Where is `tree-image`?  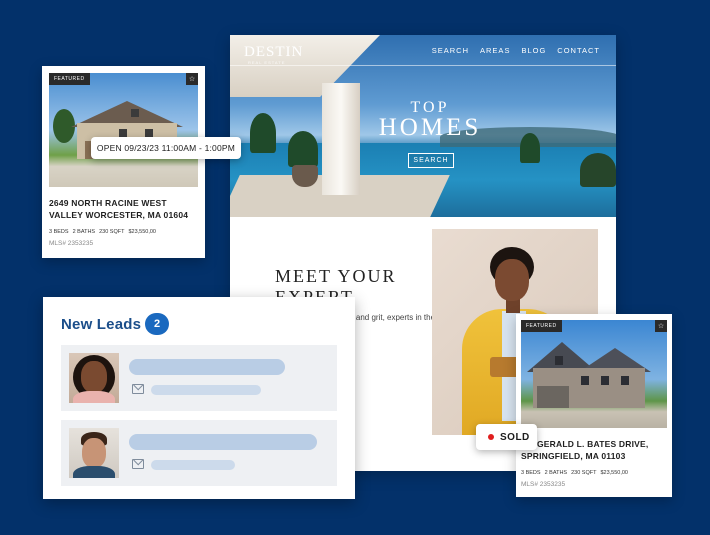 tree-image is located at coordinates (64, 126).